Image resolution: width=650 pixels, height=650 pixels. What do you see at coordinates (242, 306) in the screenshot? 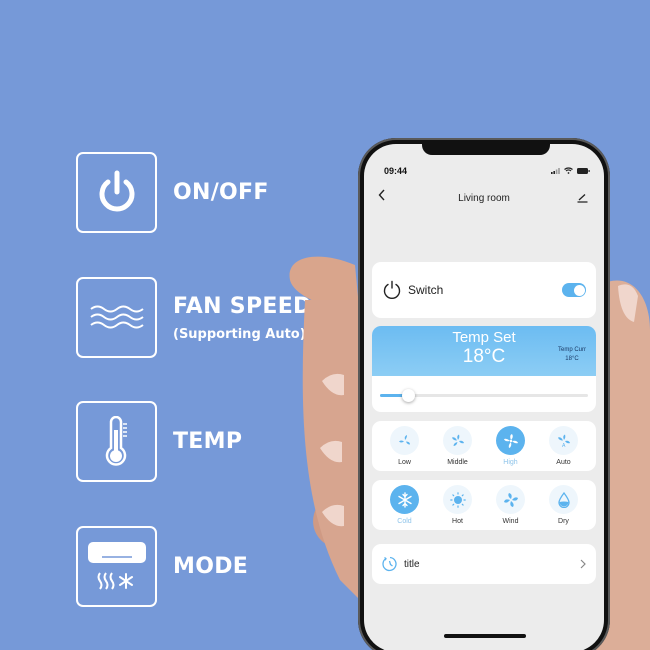
I see `feature-label: FAN SPEED` at bounding box center [242, 306].